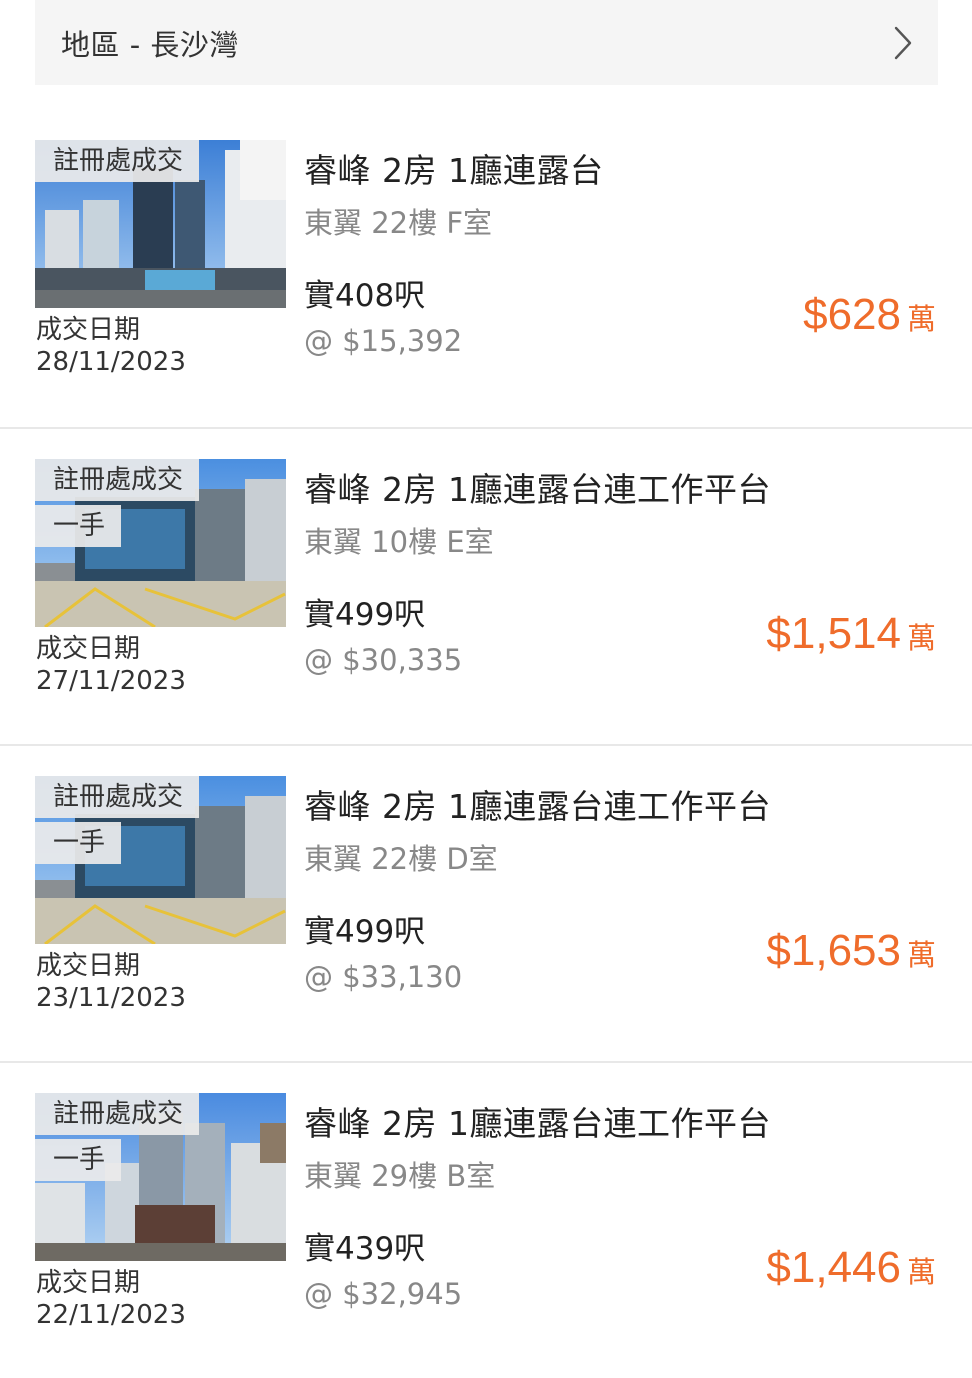 The image size is (972, 1378). I want to click on transaction-date-block: 成交日期 22/11/2023, so click(111, 1299).